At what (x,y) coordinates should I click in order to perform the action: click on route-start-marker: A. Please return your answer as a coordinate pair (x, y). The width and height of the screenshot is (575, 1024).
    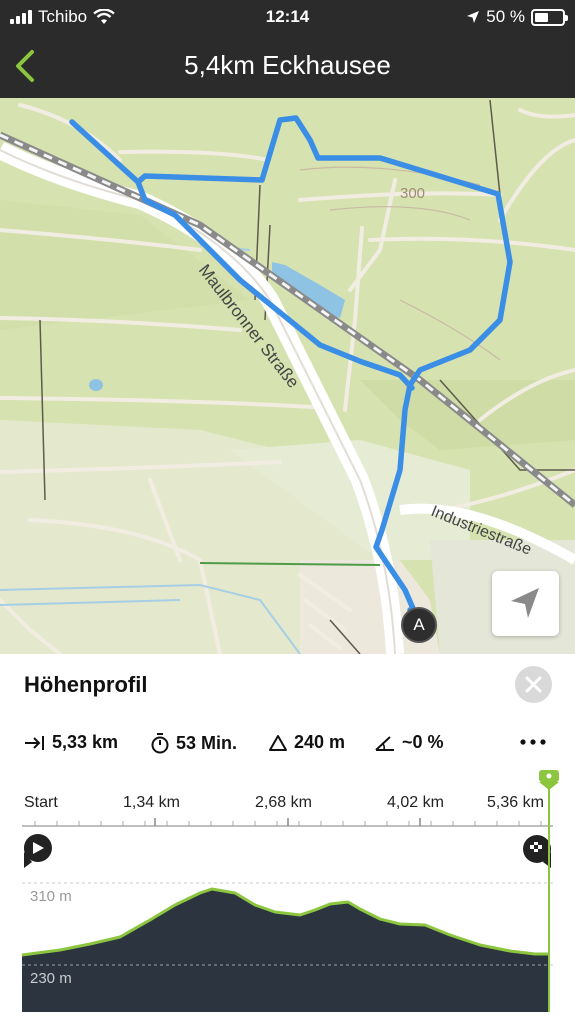
    Looking at the image, I should click on (419, 625).